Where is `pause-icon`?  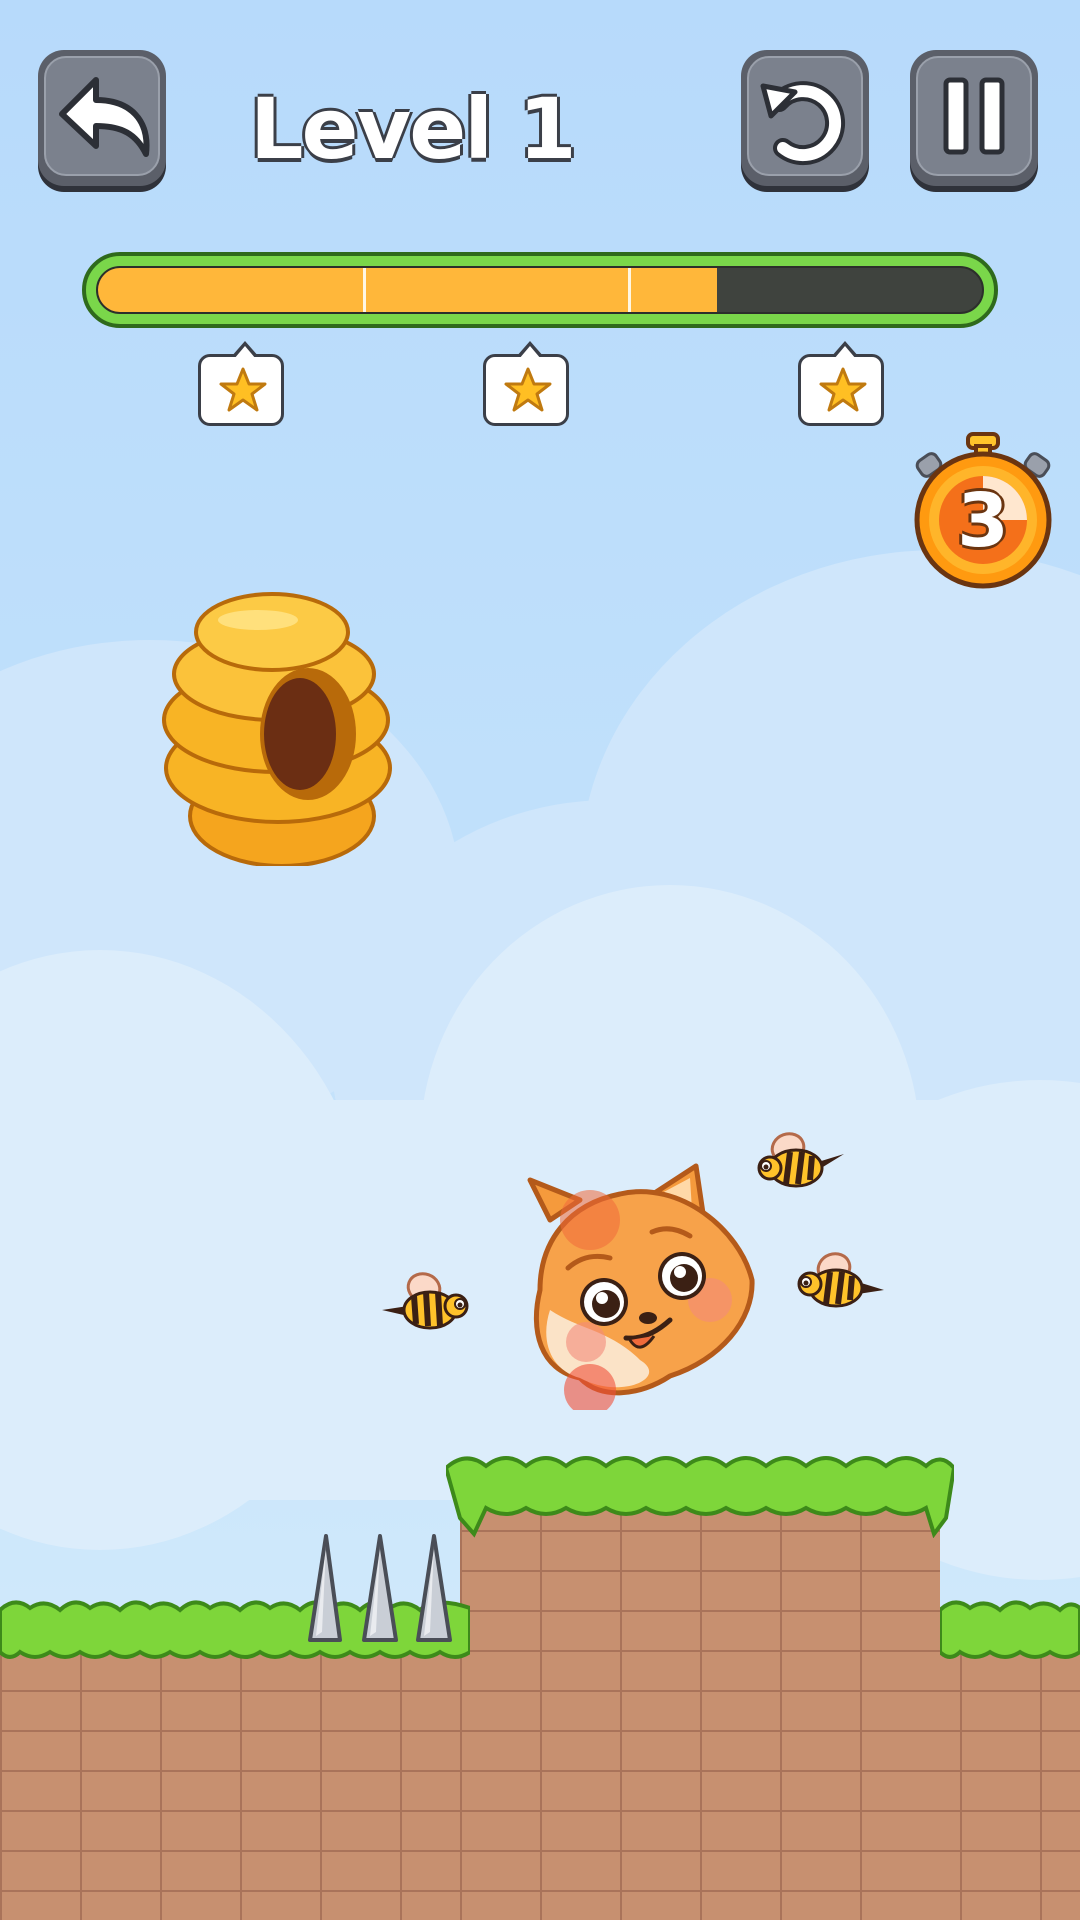 pause-icon is located at coordinates (974, 116).